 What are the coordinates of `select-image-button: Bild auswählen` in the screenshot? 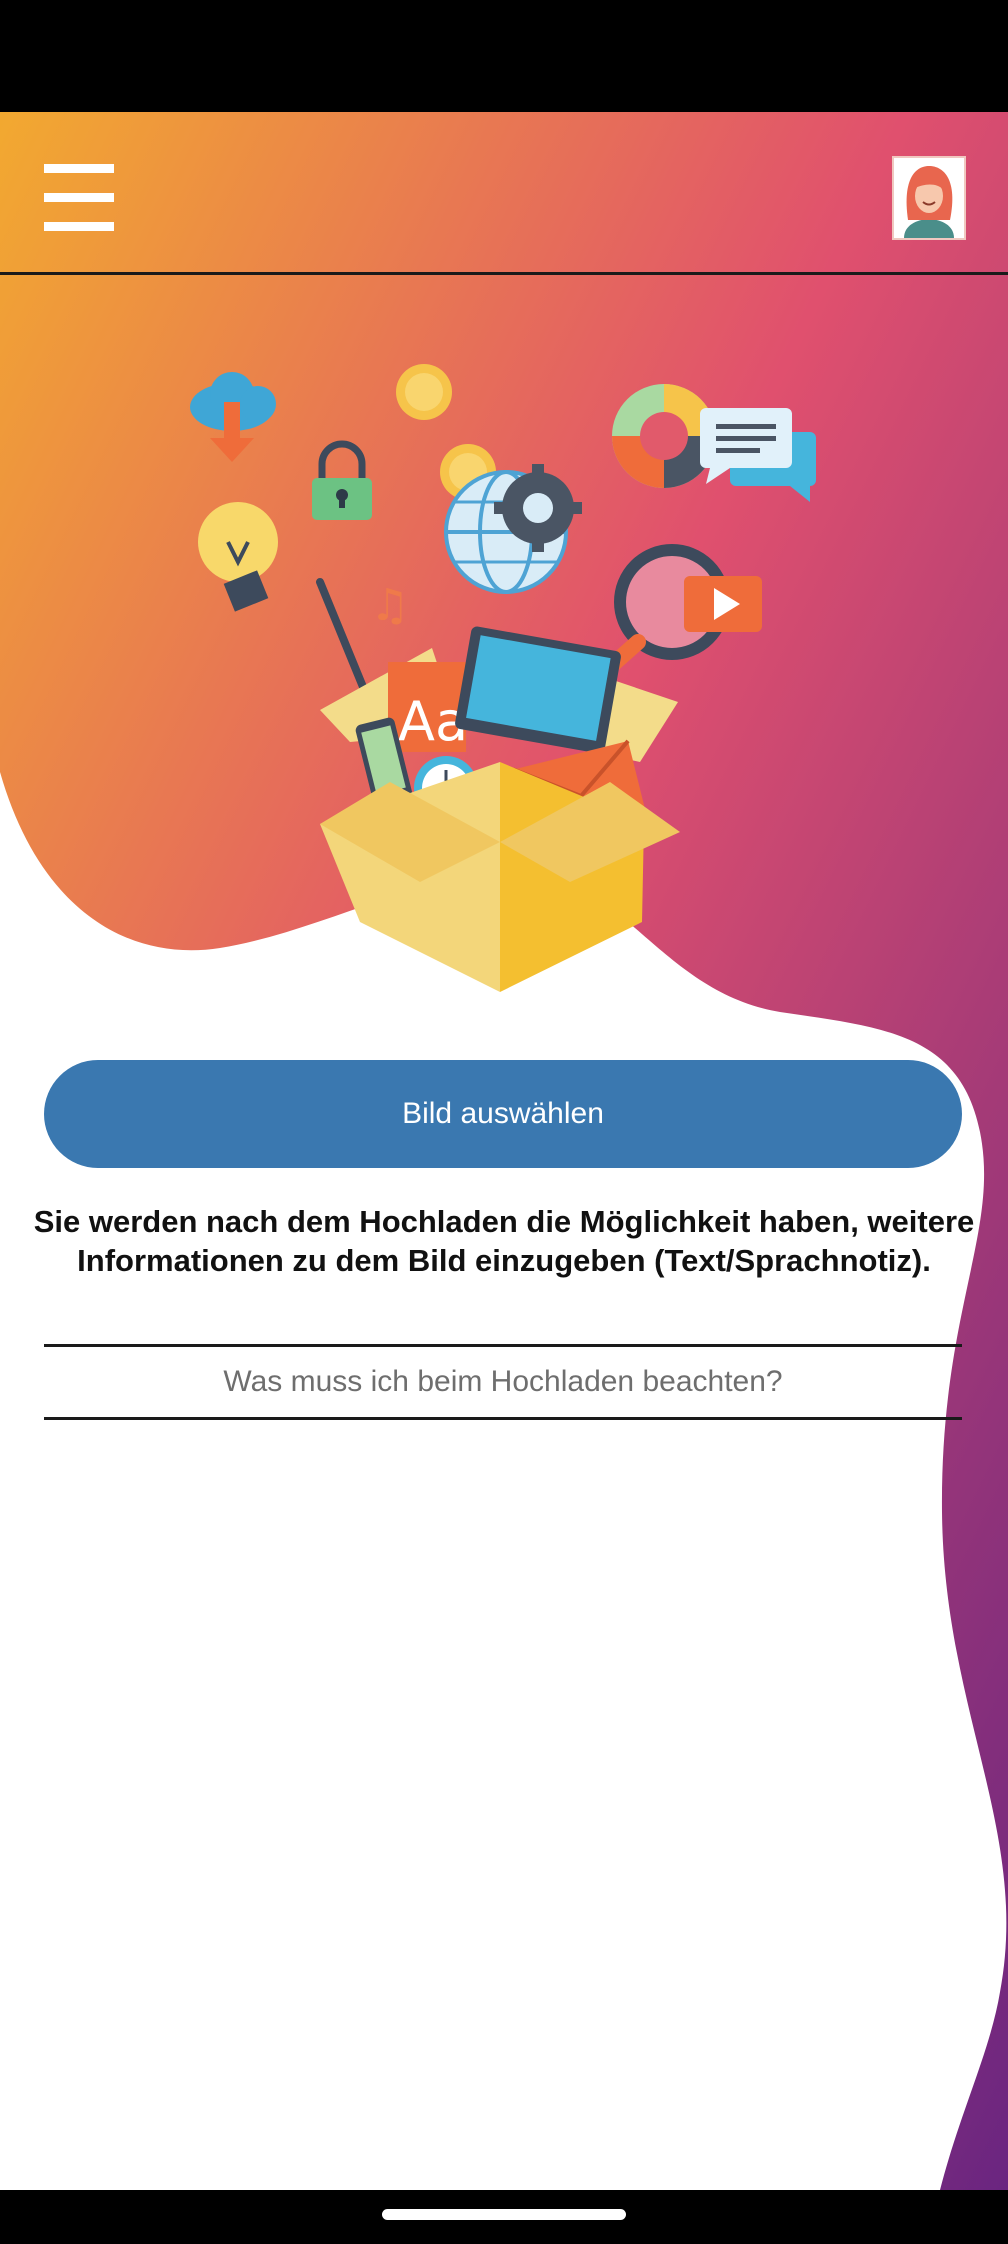 It's located at (503, 1114).